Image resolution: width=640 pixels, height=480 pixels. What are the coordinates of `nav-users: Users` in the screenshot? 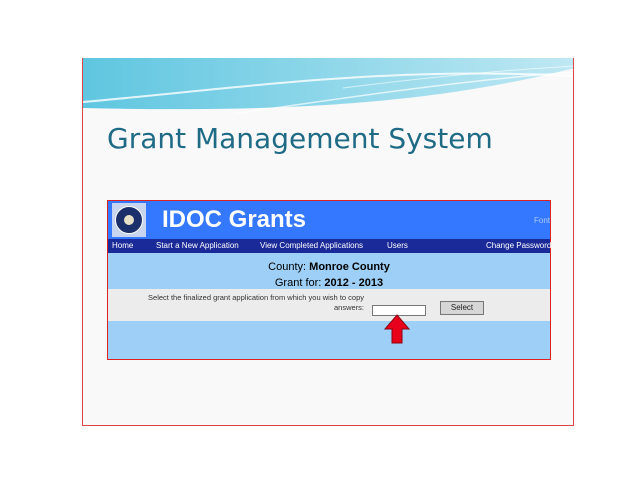 It's located at (397, 246).